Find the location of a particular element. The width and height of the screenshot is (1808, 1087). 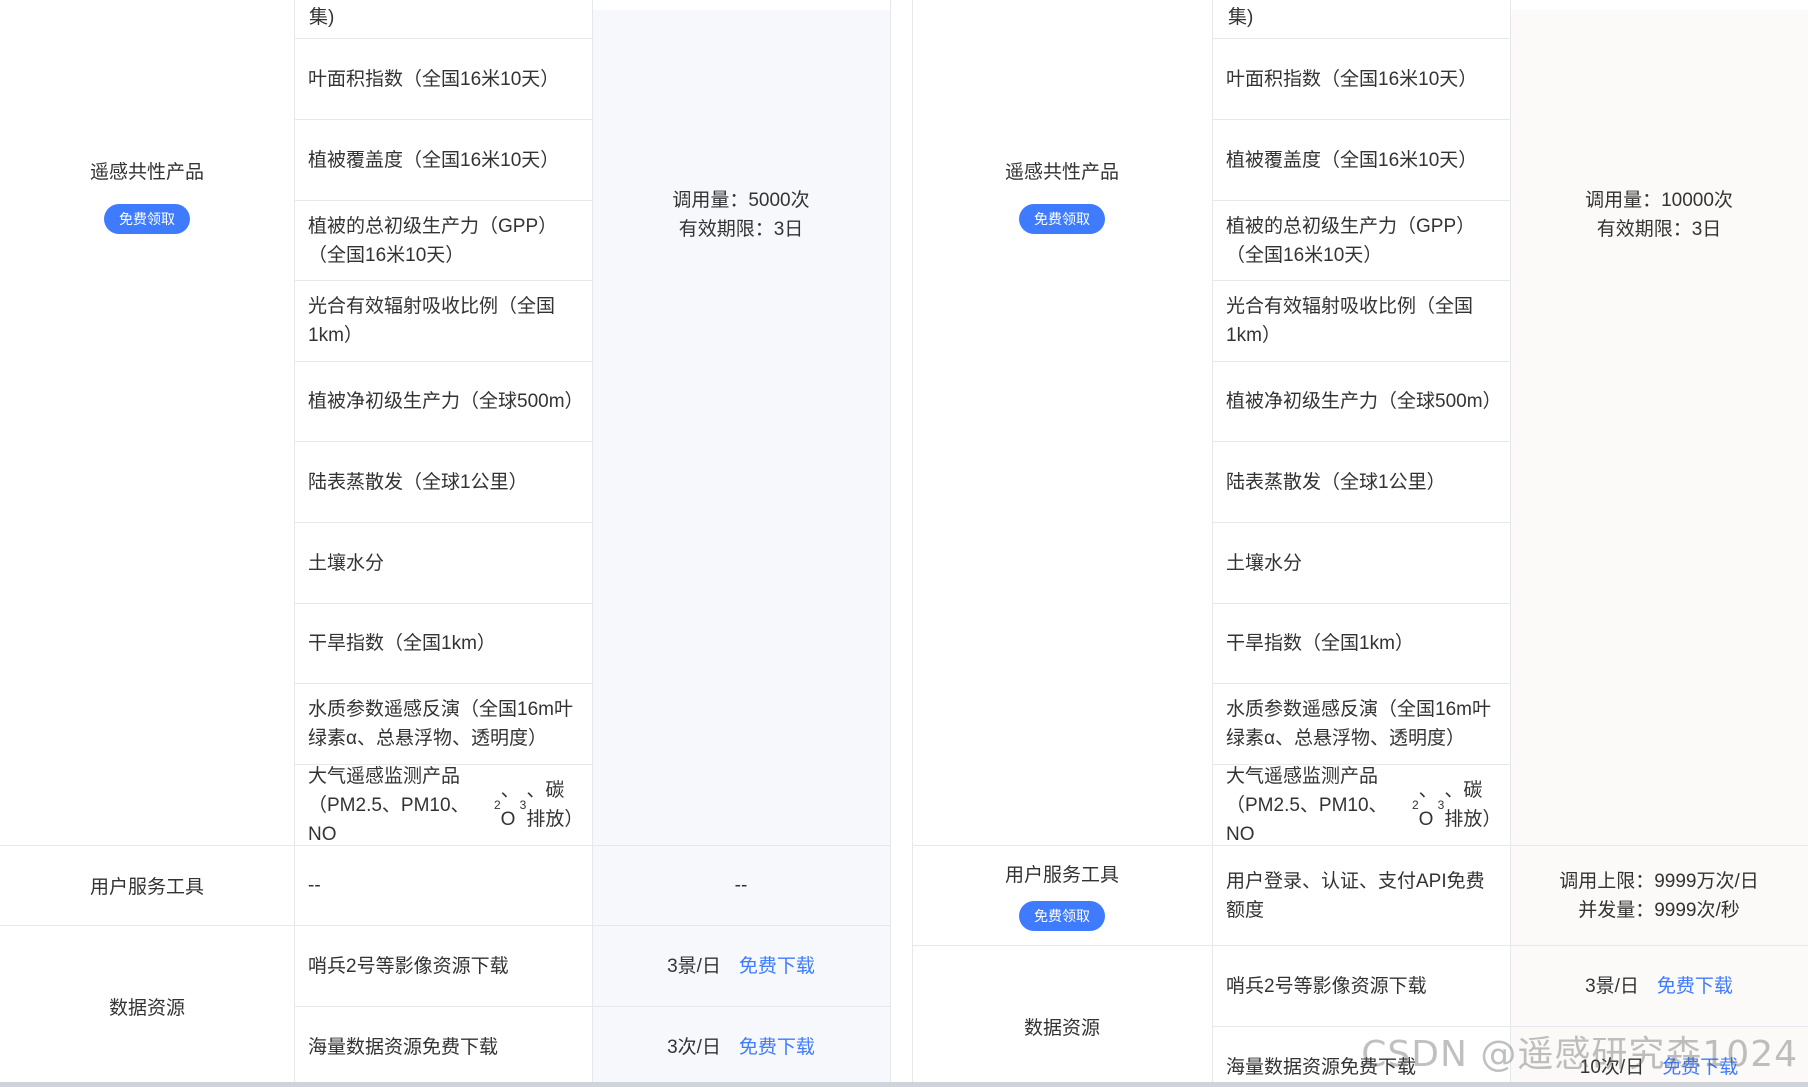

feature-cell: 用户登录、认证、支付API免费额度 is located at coordinates (1355, 895).